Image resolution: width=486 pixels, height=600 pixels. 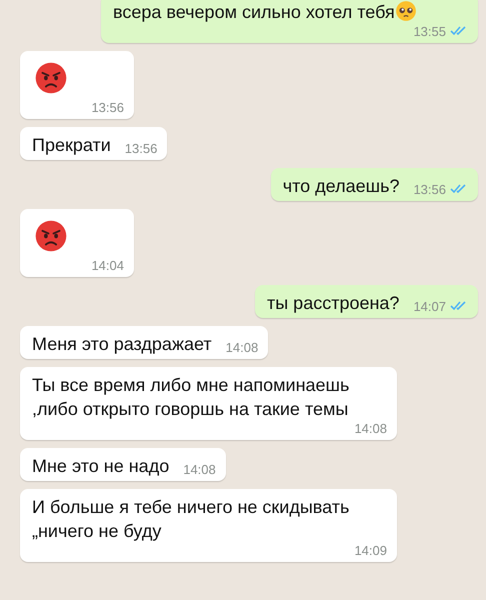 I want to click on message-text: Мне это не надо, so click(x=101, y=466).